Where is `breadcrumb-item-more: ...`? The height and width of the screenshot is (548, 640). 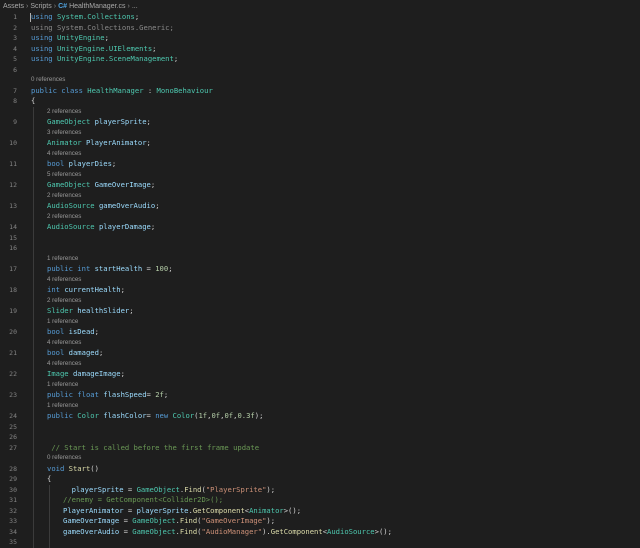
breadcrumb-item-more: ... is located at coordinates (135, 6).